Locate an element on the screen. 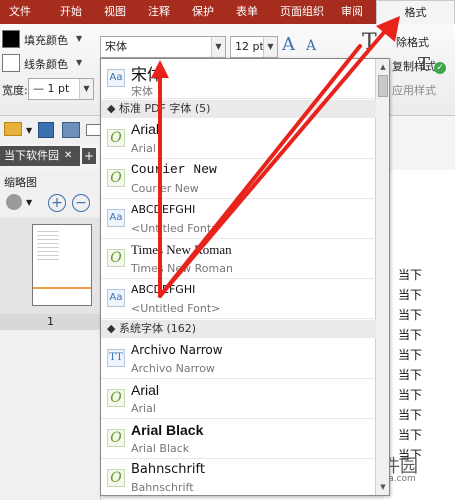 Image resolution: width=455 pixels, height=500 pixels. font-item: O Courier New Courier New is located at coordinates (238, 179).